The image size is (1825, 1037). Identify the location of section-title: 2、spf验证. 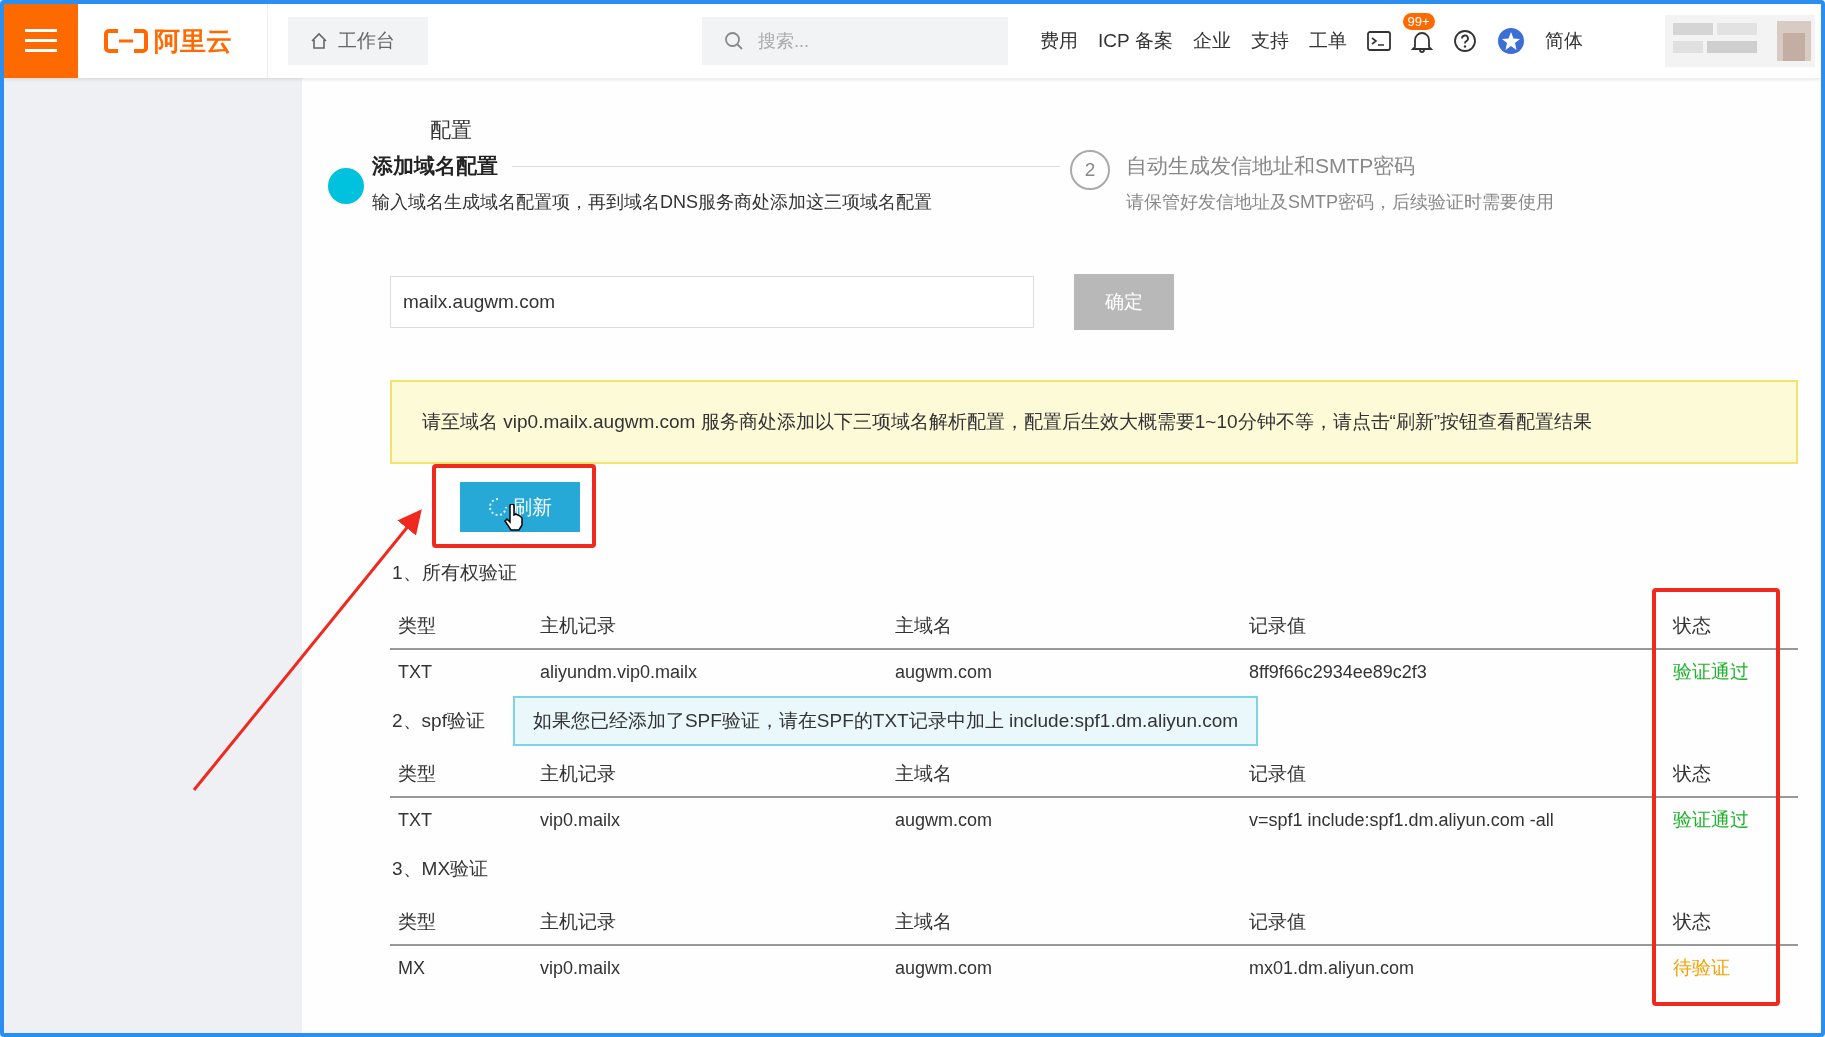
(438, 721).